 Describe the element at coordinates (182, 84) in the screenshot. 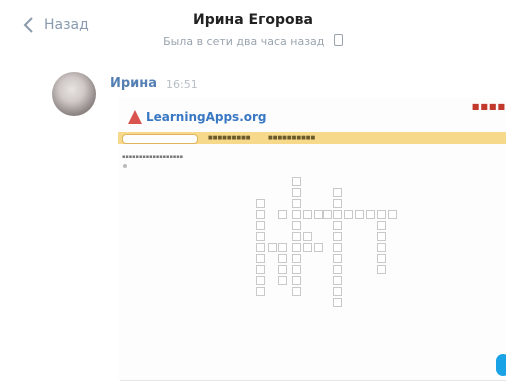

I see `message-time: 16:51` at that location.